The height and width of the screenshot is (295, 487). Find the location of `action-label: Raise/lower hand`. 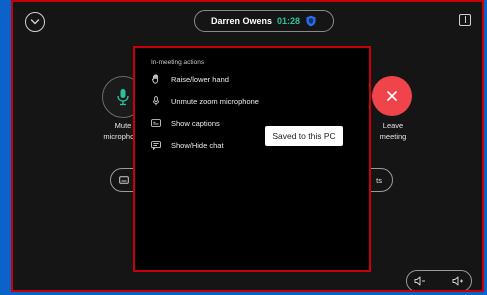

action-label: Raise/lower hand is located at coordinates (200, 79).